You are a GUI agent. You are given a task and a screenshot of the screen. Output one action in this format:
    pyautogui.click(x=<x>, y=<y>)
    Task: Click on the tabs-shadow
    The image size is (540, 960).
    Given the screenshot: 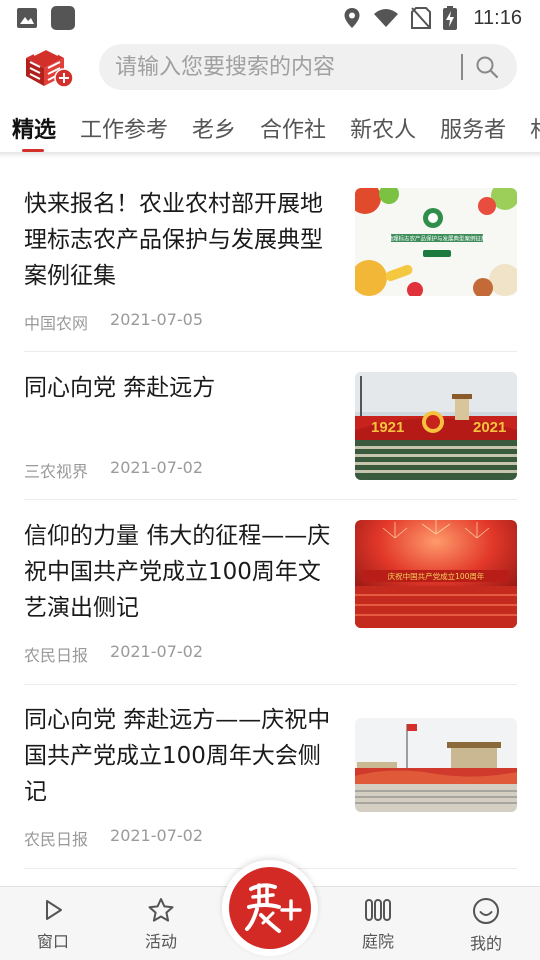 What is the action you would take?
    pyautogui.click(x=270, y=155)
    